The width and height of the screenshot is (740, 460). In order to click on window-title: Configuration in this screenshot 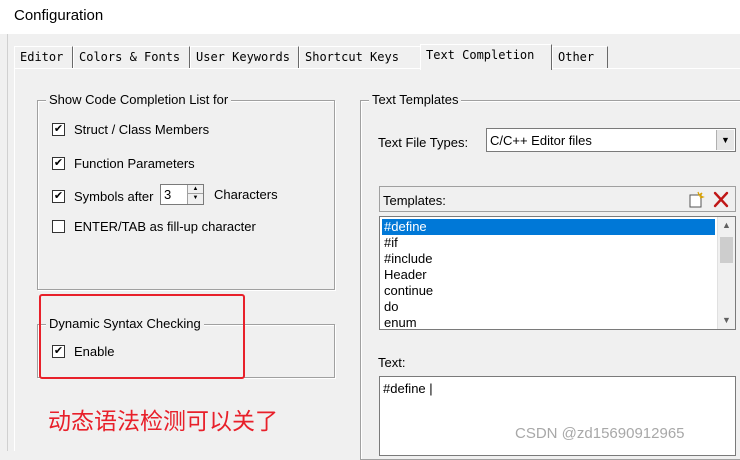, I will do `click(59, 15)`.